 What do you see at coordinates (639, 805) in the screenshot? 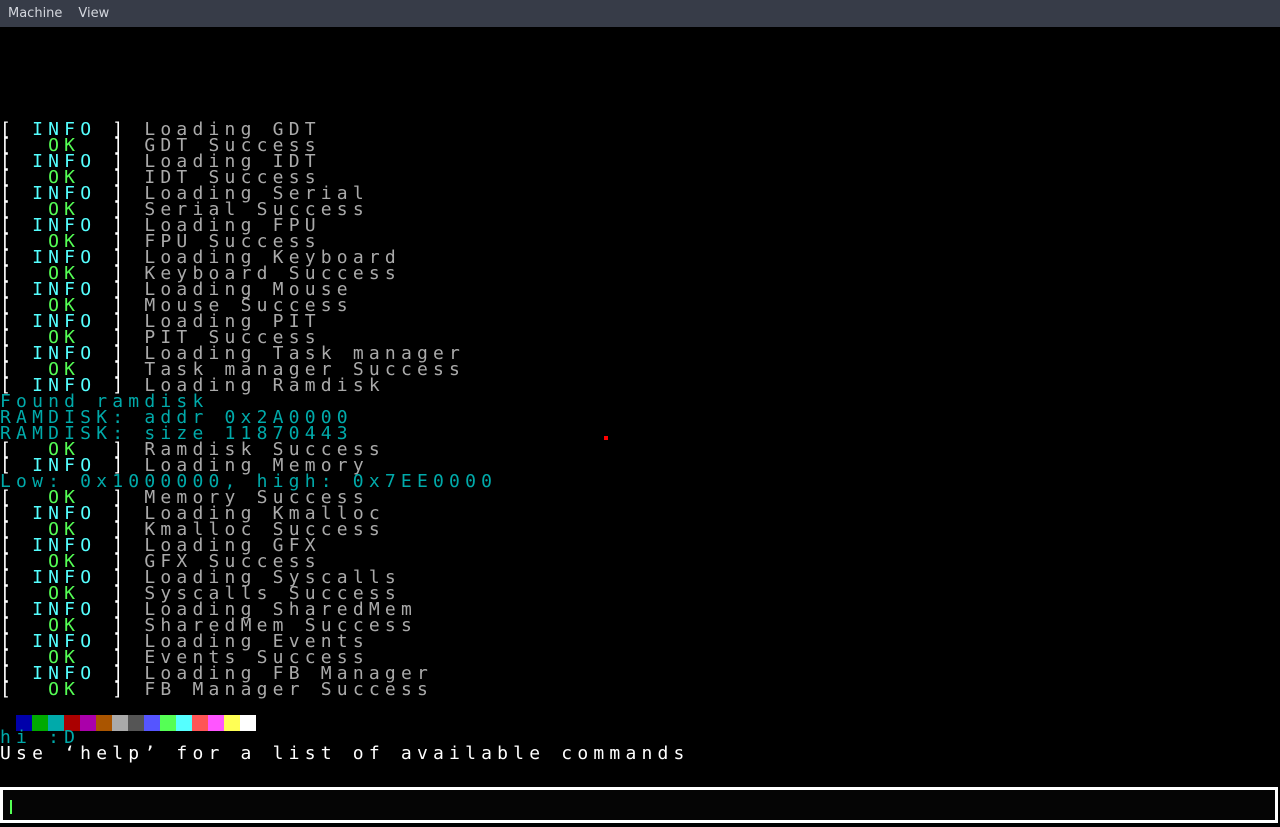
I see `command-input` at bounding box center [639, 805].